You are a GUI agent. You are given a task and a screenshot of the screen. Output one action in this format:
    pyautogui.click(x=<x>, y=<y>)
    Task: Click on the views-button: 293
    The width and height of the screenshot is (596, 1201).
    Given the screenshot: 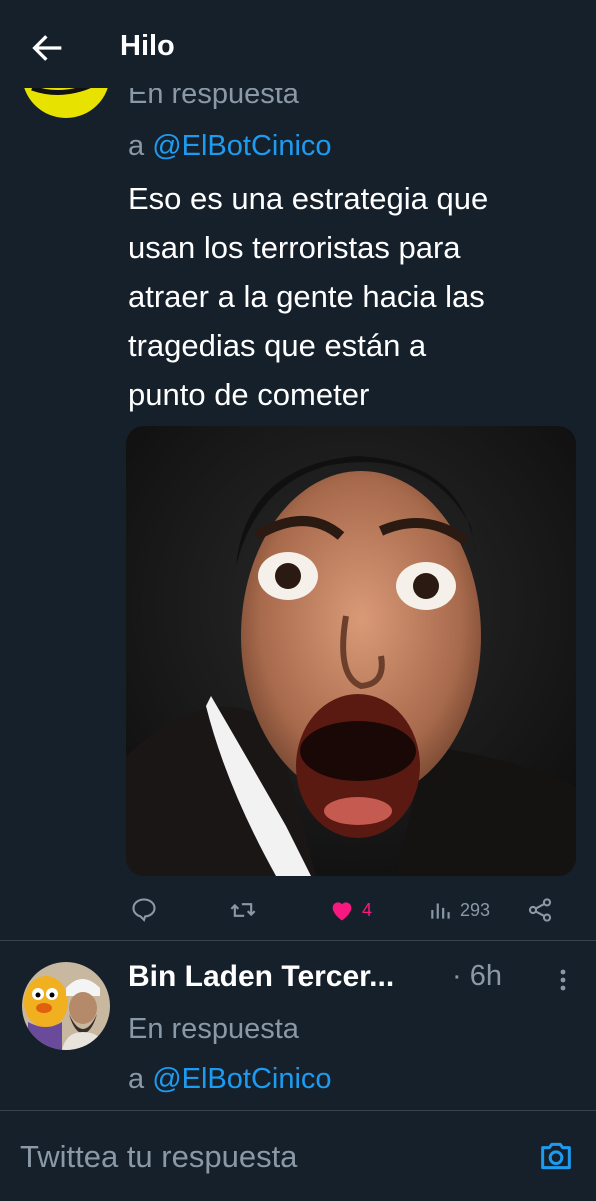 What is the action you would take?
    pyautogui.click(x=459, y=910)
    